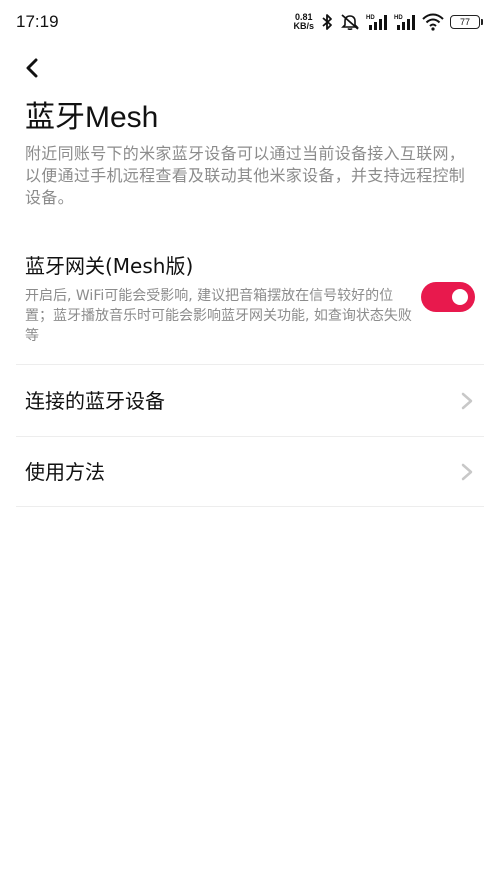 The height and width of the screenshot is (879, 500). I want to click on status-bar: 17:19 0.81 KB/s HD HD 77, so click(250, 22).